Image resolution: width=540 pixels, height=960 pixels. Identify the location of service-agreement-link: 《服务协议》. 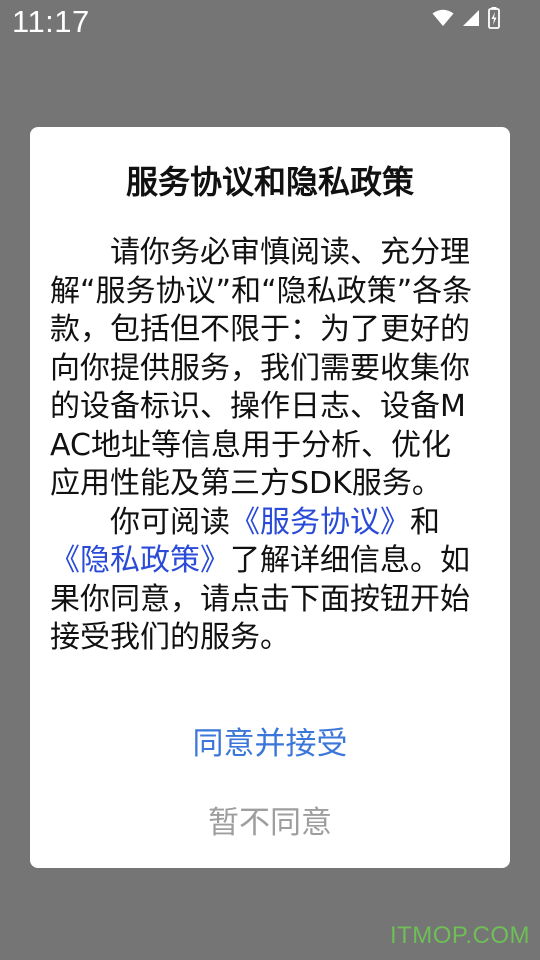
(320, 522).